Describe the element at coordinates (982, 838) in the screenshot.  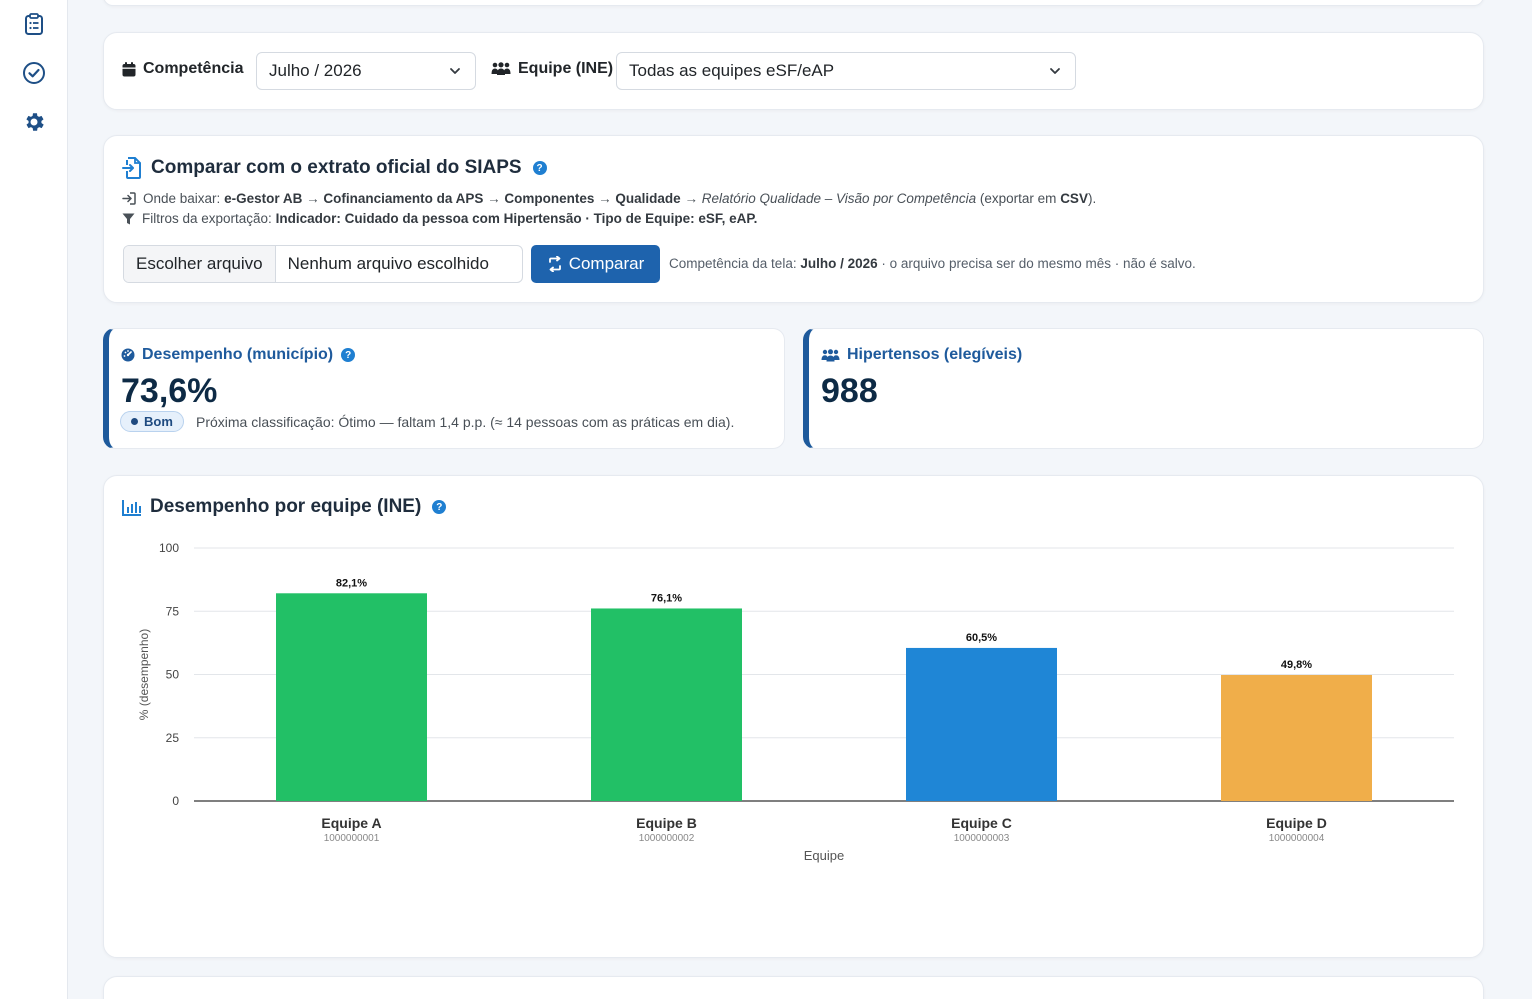
I see `x-tick-code: 1000000003` at that location.